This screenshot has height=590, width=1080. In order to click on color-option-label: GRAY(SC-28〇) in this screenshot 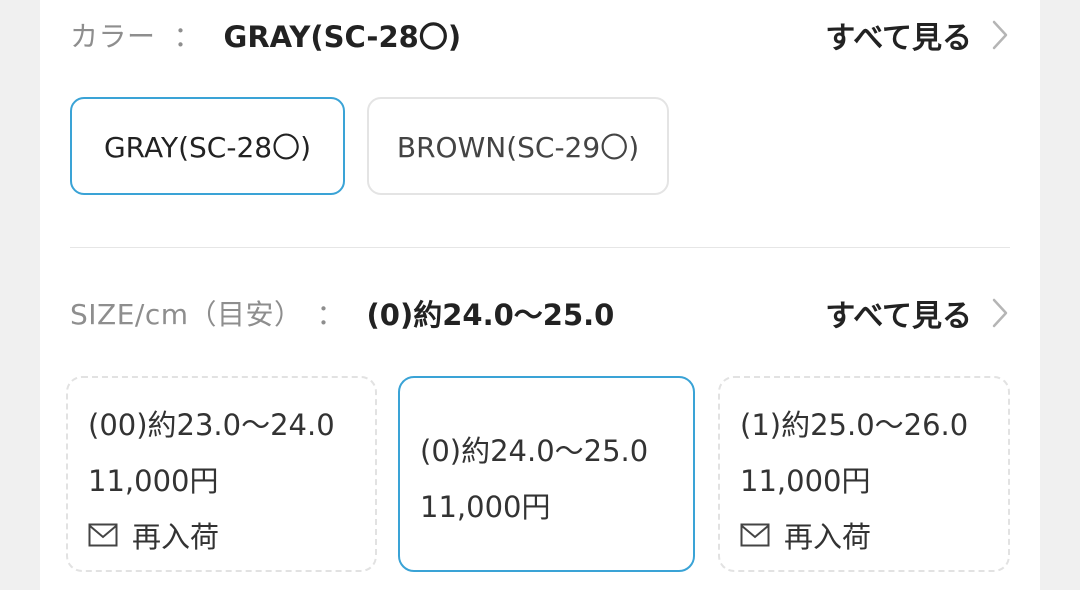, I will do `click(207, 147)`.